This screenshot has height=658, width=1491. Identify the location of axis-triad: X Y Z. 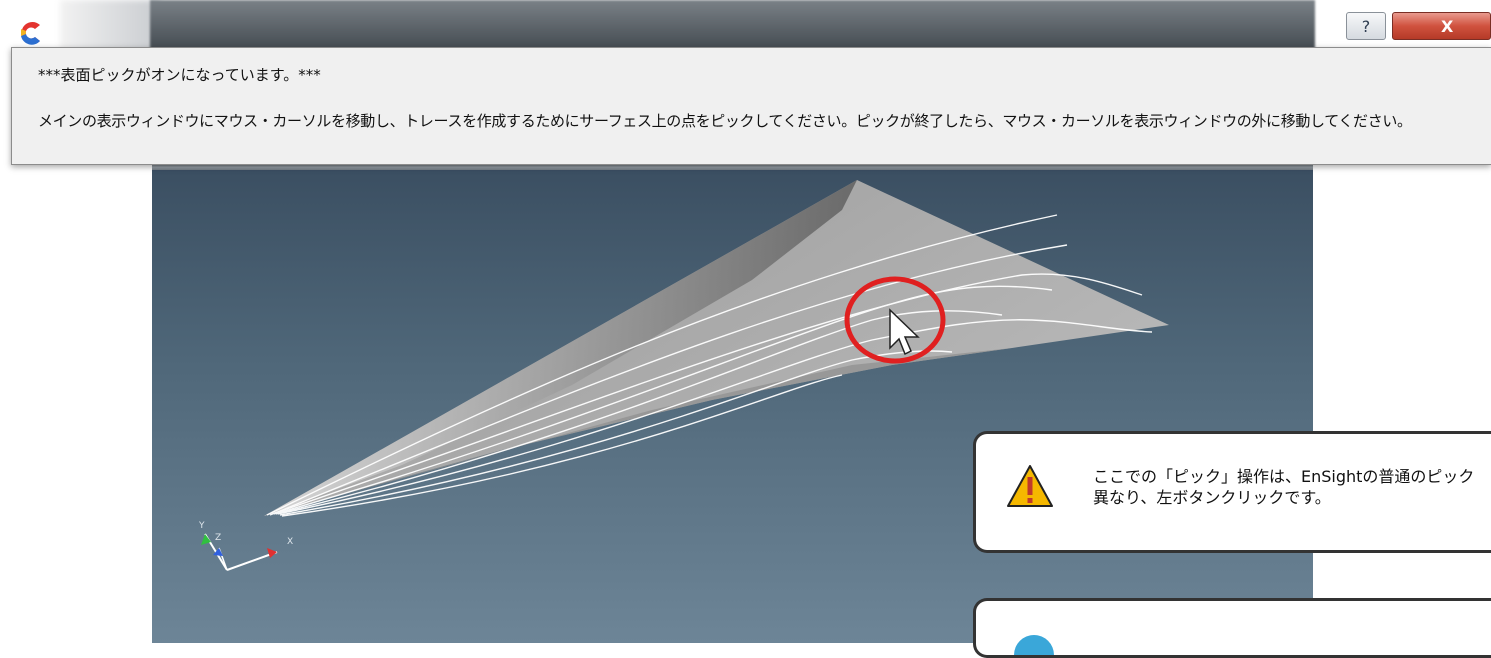
(245, 546).